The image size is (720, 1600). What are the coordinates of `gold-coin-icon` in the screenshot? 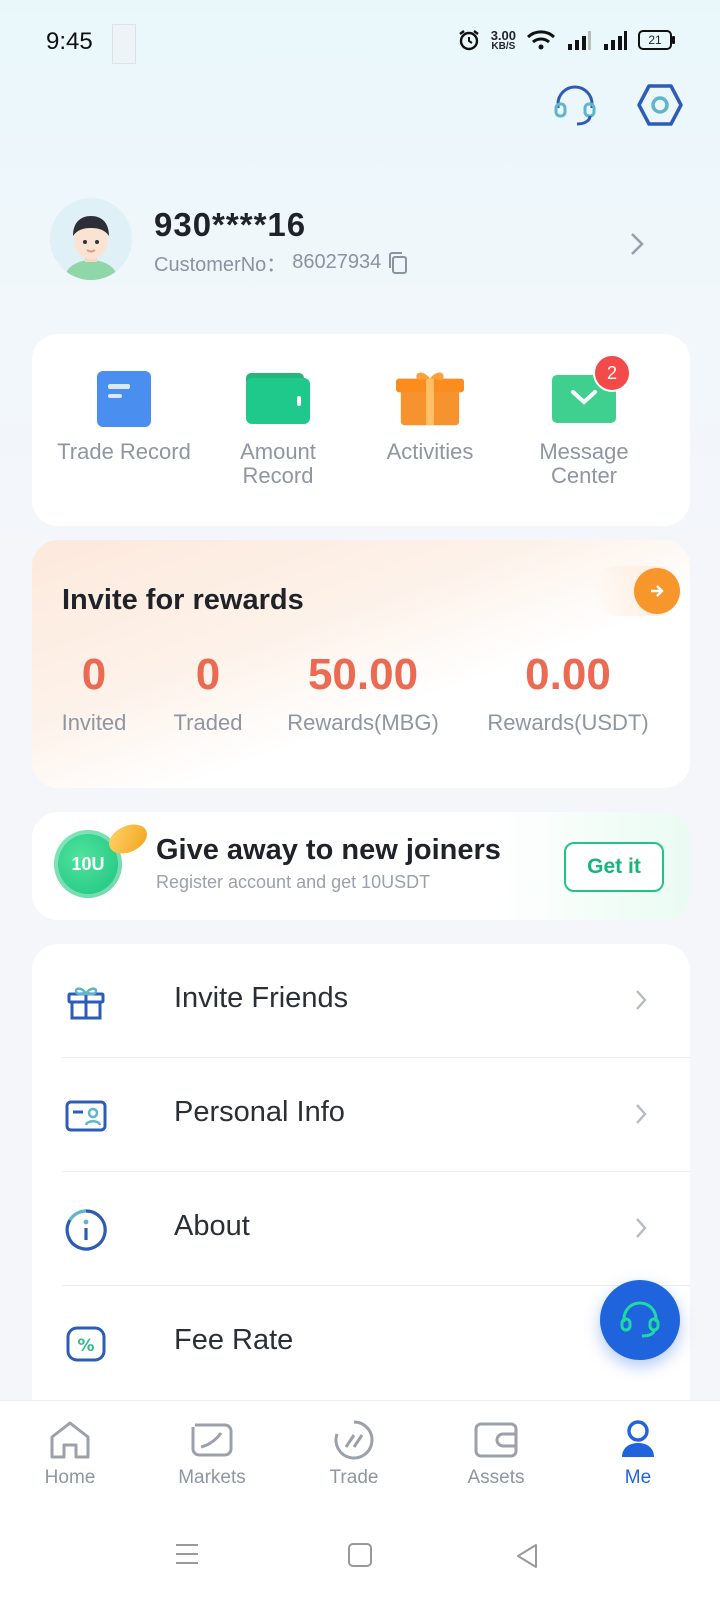 It's located at (128, 839).